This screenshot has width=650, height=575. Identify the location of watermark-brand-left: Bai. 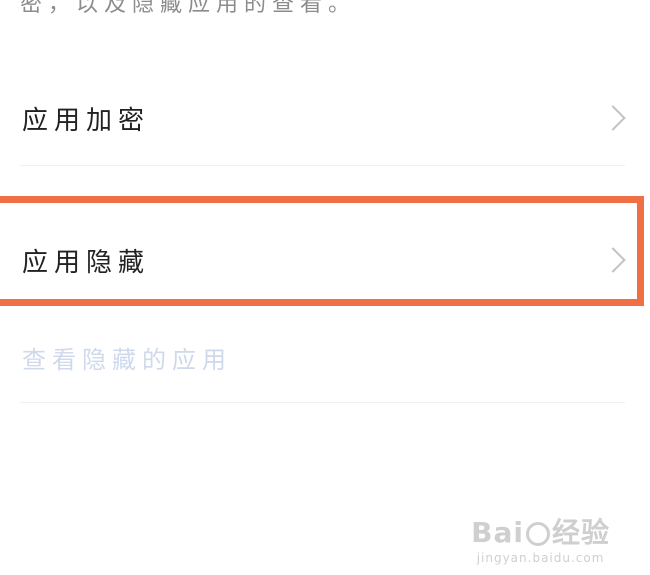
(497, 532).